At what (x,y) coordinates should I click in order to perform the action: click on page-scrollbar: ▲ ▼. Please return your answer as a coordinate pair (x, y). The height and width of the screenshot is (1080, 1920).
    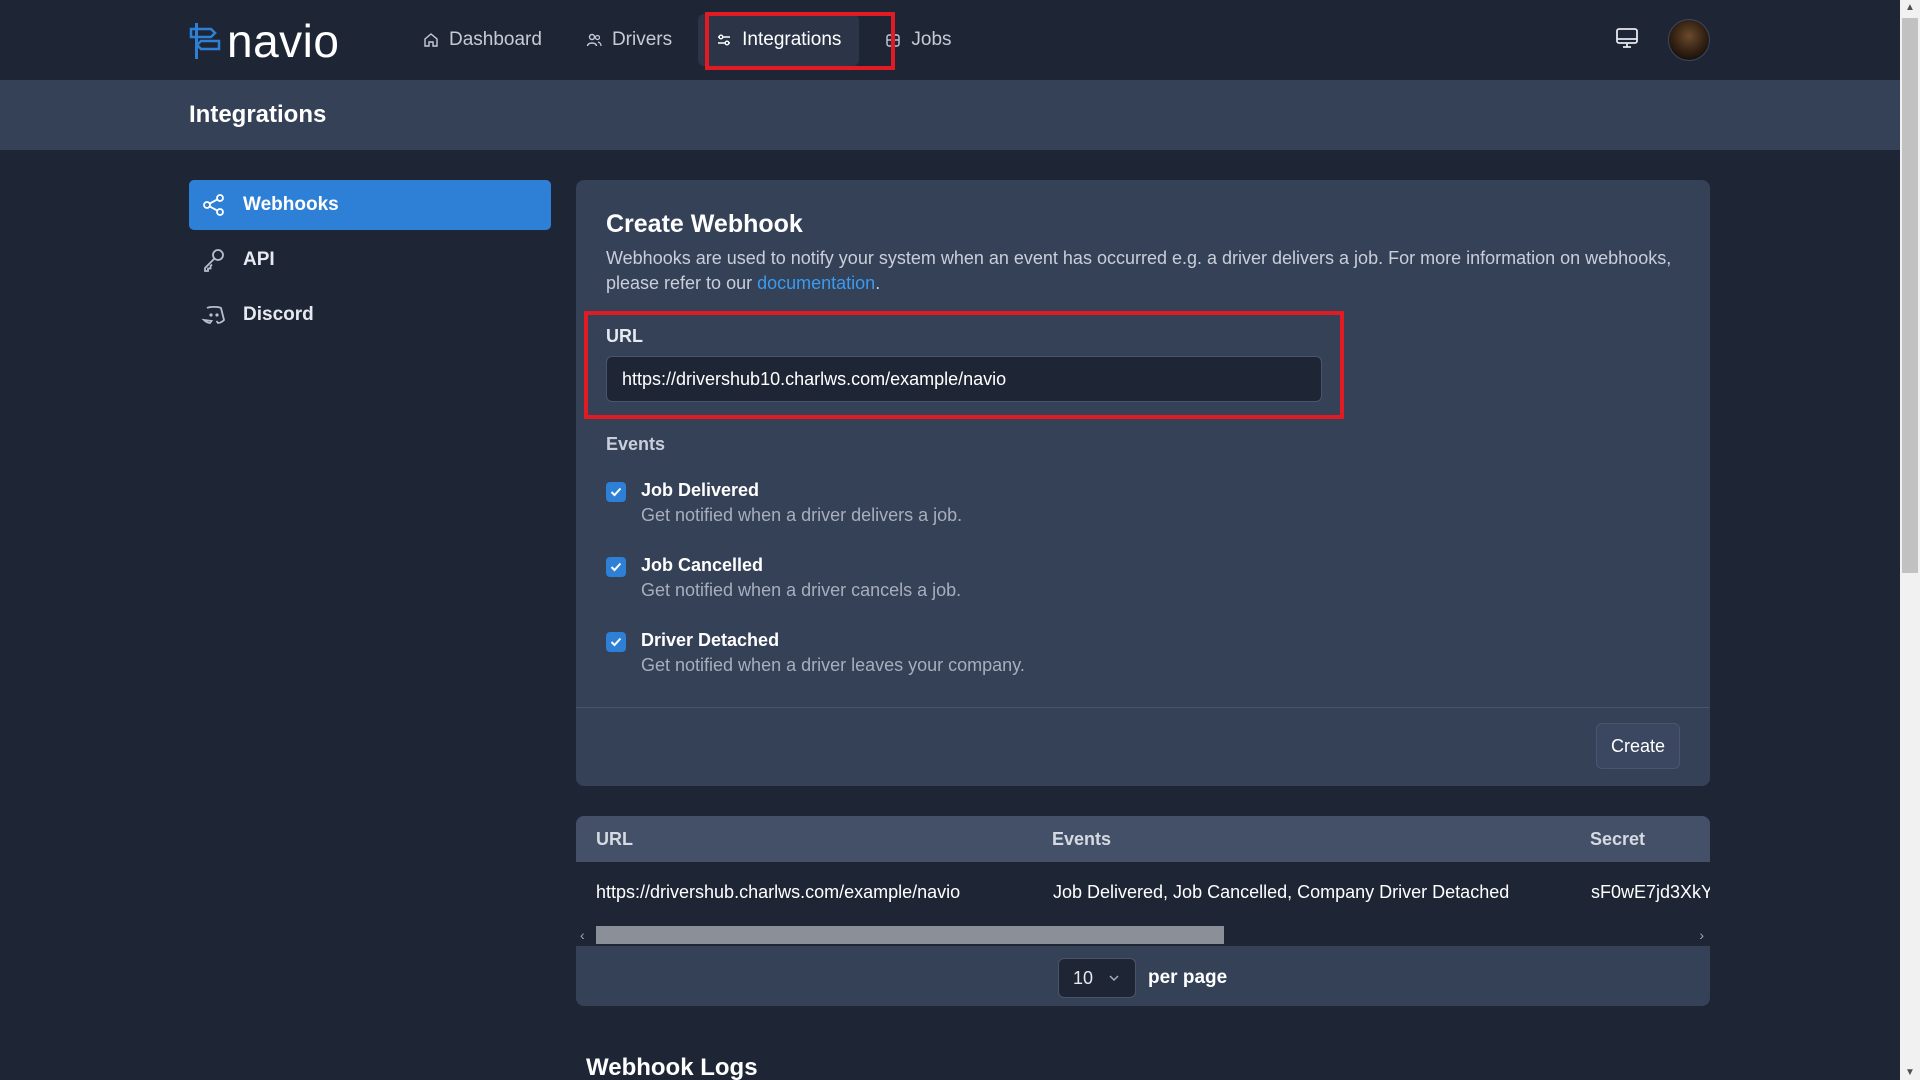
    Looking at the image, I should click on (1910, 540).